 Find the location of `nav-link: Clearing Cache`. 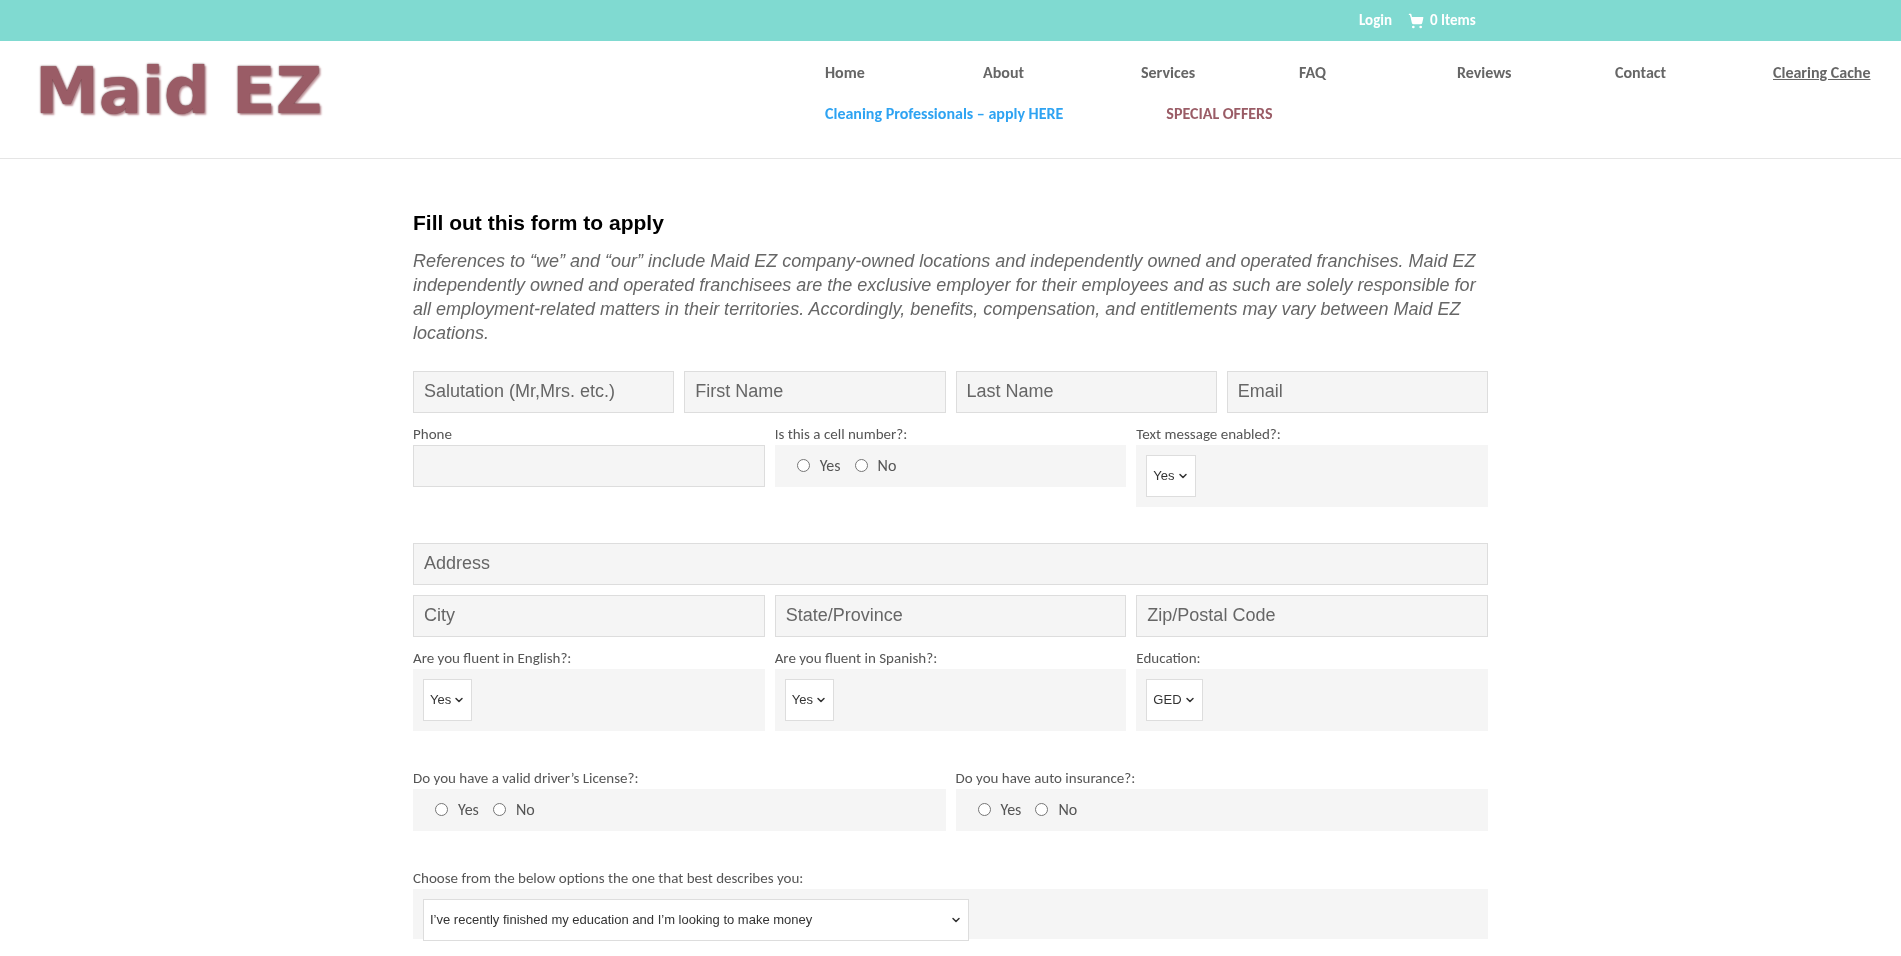

nav-link: Clearing Cache is located at coordinates (1822, 73).